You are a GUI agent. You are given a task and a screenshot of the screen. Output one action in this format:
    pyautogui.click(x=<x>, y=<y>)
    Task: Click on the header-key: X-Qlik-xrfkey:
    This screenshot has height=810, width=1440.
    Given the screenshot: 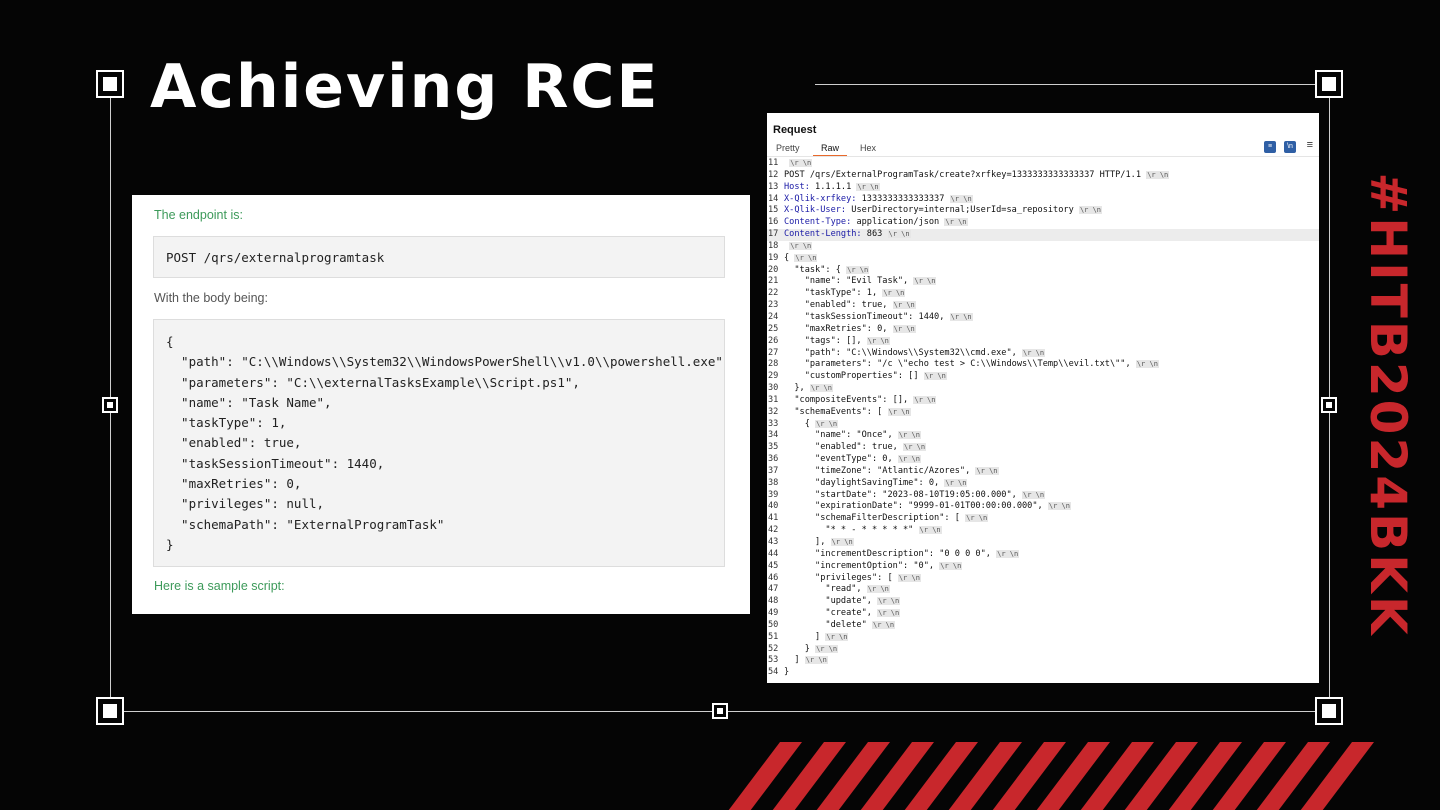 What is the action you would take?
    pyautogui.click(x=820, y=198)
    